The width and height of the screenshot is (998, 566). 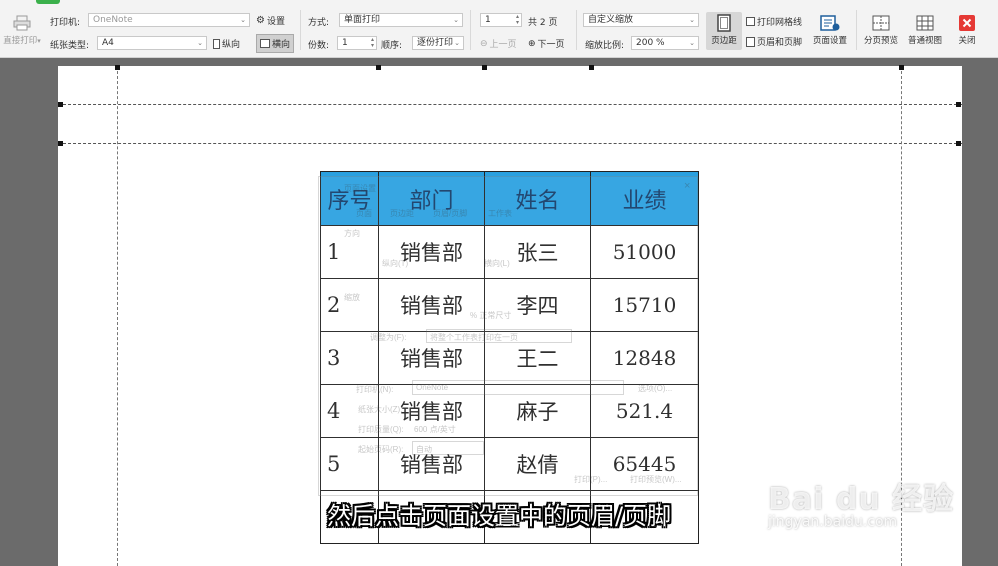 I want to click on print-mode-value: 单面打印, so click(x=362, y=20).